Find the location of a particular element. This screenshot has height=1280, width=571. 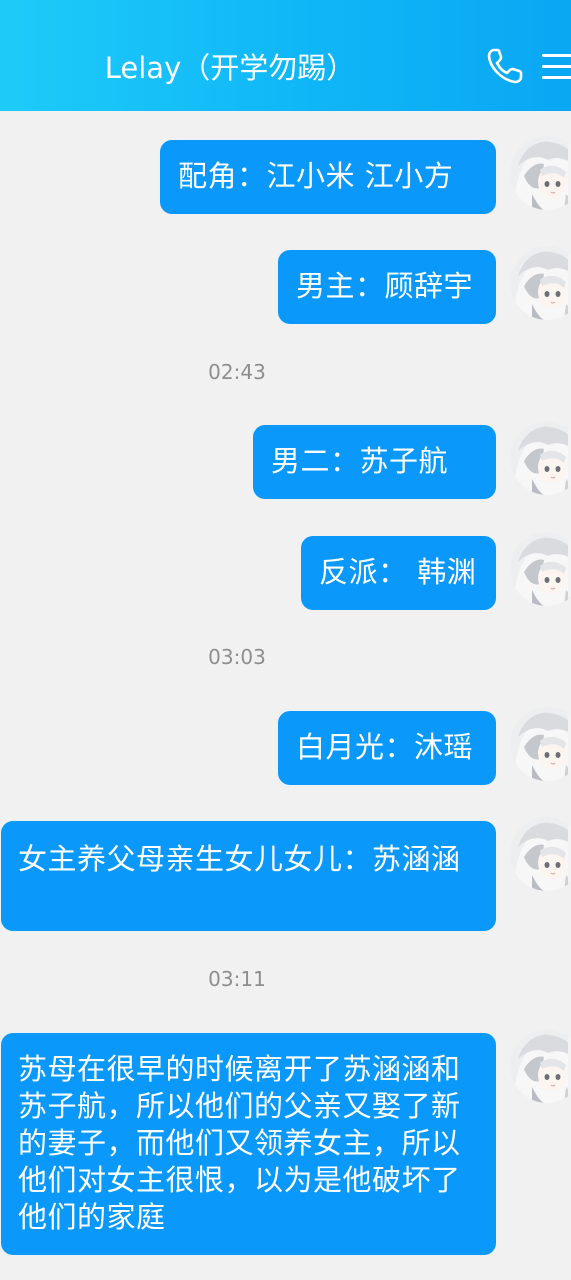

message-timestamp: 02:43 is located at coordinates (237, 372).